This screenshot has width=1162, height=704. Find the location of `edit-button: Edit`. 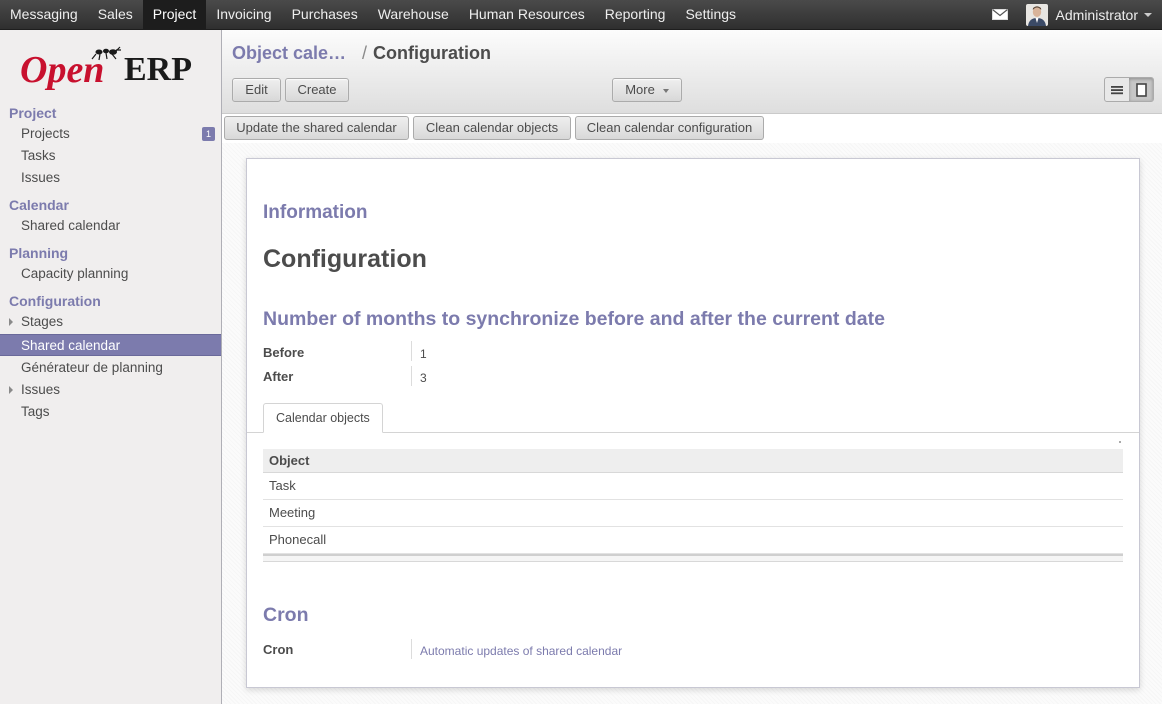

edit-button: Edit is located at coordinates (256, 90).